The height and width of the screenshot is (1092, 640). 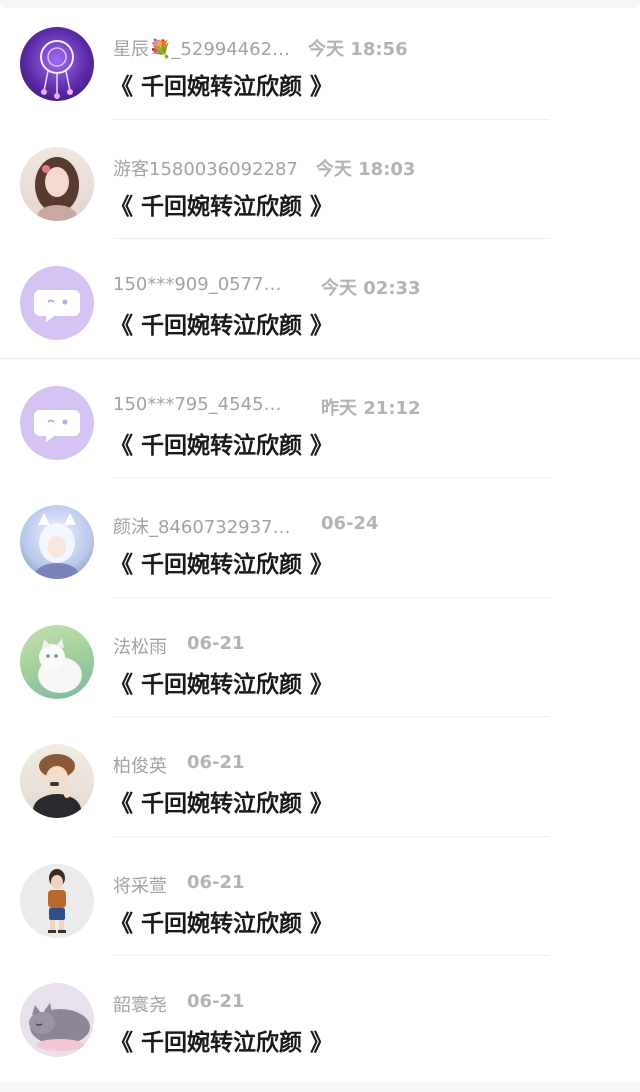 I want to click on girl-portrait-avatar, so click(x=57, y=183).